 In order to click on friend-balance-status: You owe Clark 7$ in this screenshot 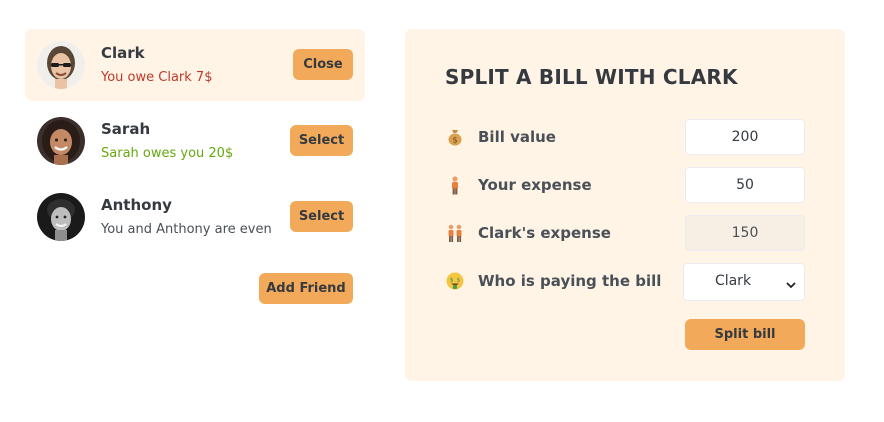, I will do `click(157, 77)`.